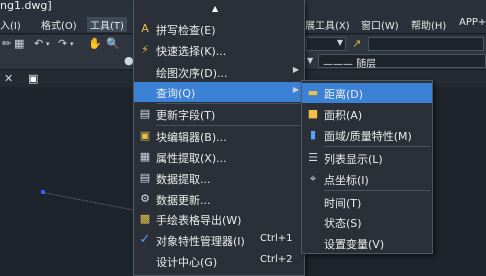 The height and width of the screenshot is (276, 486). What do you see at coordinates (48, 44) in the screenshot?
I see `undo-dropdown-icon: ▾` at bounding box center [48, 44].